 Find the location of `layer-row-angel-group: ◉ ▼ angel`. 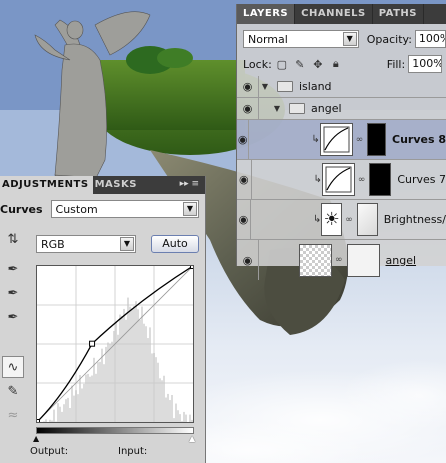

layer-row-angel-group: ◉ ▼ angel is located at coordinates (341, 109).